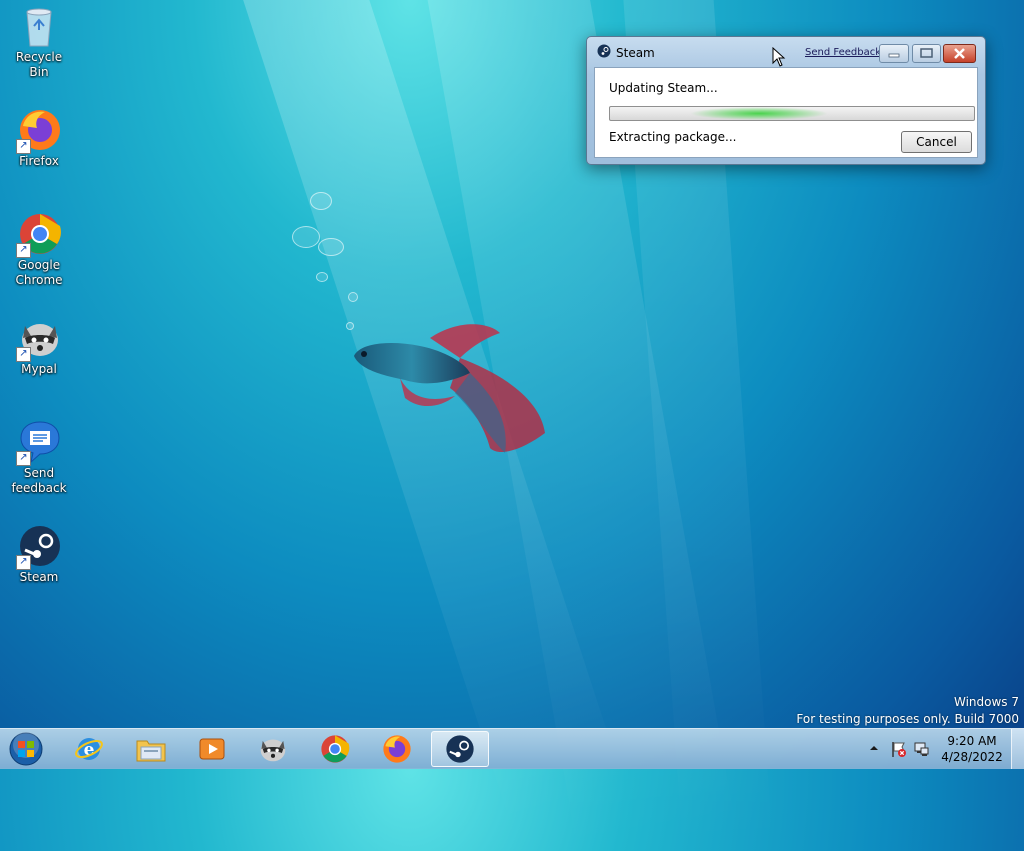 This screenshot has width=1024, height=851. What do you see at coordinates (972, 741) in the screenshot?
I see `clock-time: 9:20 AM` at bounding box center [972, 741].